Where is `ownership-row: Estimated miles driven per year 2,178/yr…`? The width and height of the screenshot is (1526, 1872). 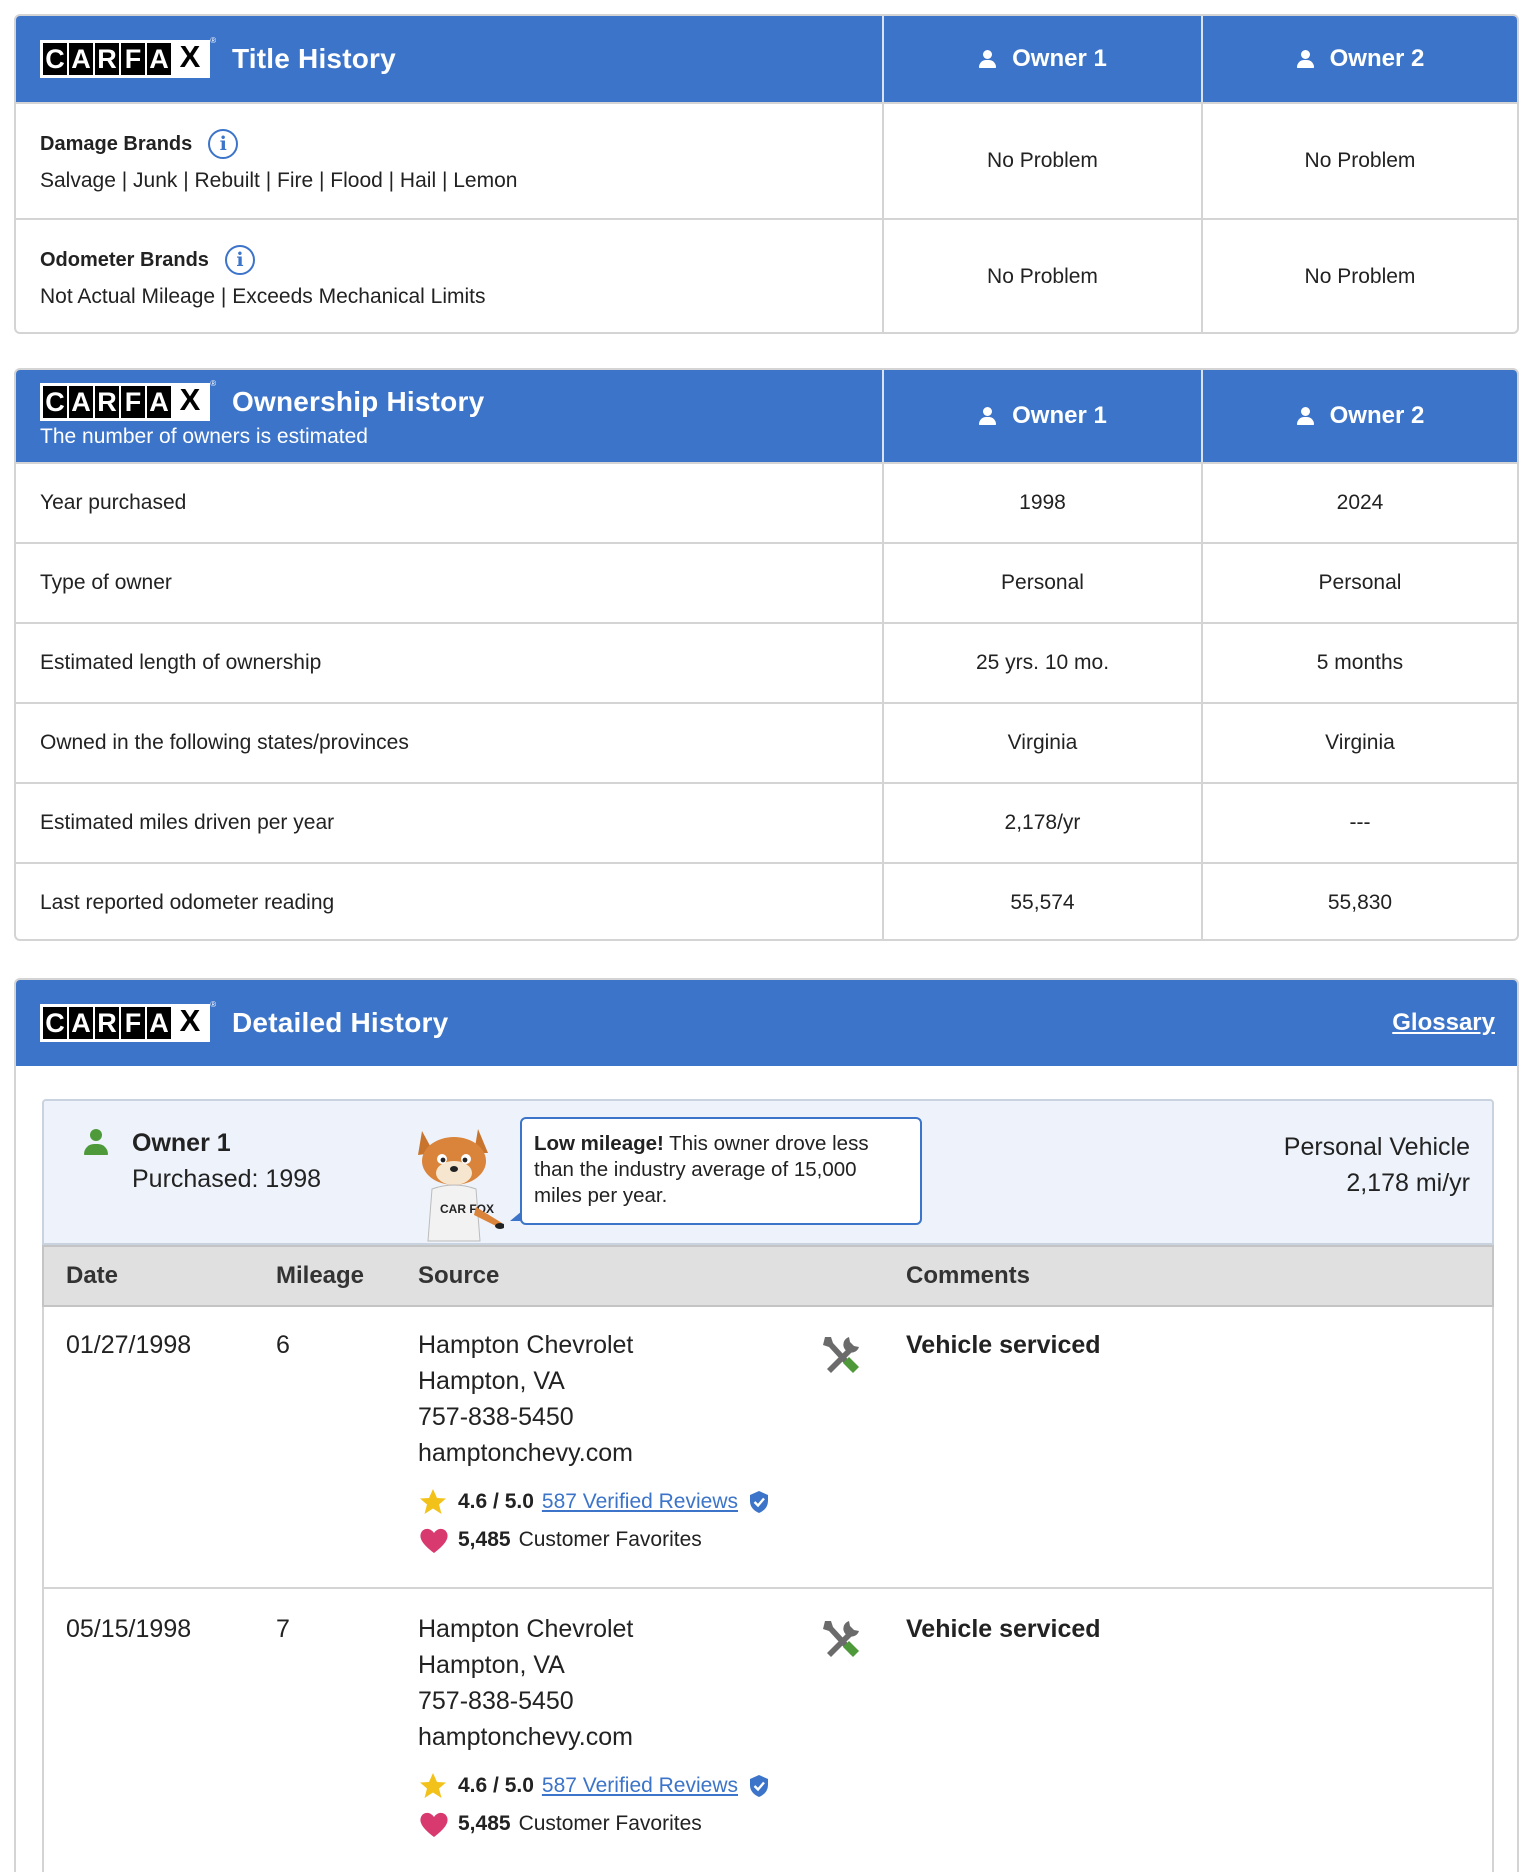 ownership-row: Estimated miles driven per year 2,178/yr… is located at coordinates (766, 822).